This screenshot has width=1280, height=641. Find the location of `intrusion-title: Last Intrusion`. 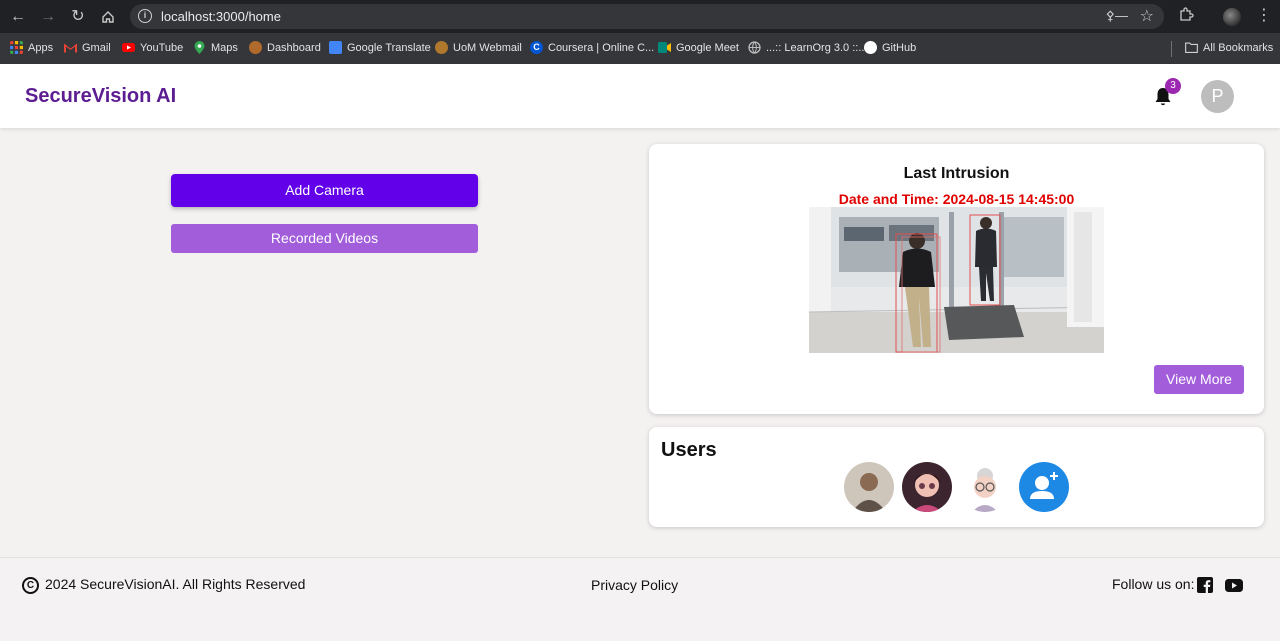

intrusion-title: Last Intrusion is located at coordinates (956, 173).